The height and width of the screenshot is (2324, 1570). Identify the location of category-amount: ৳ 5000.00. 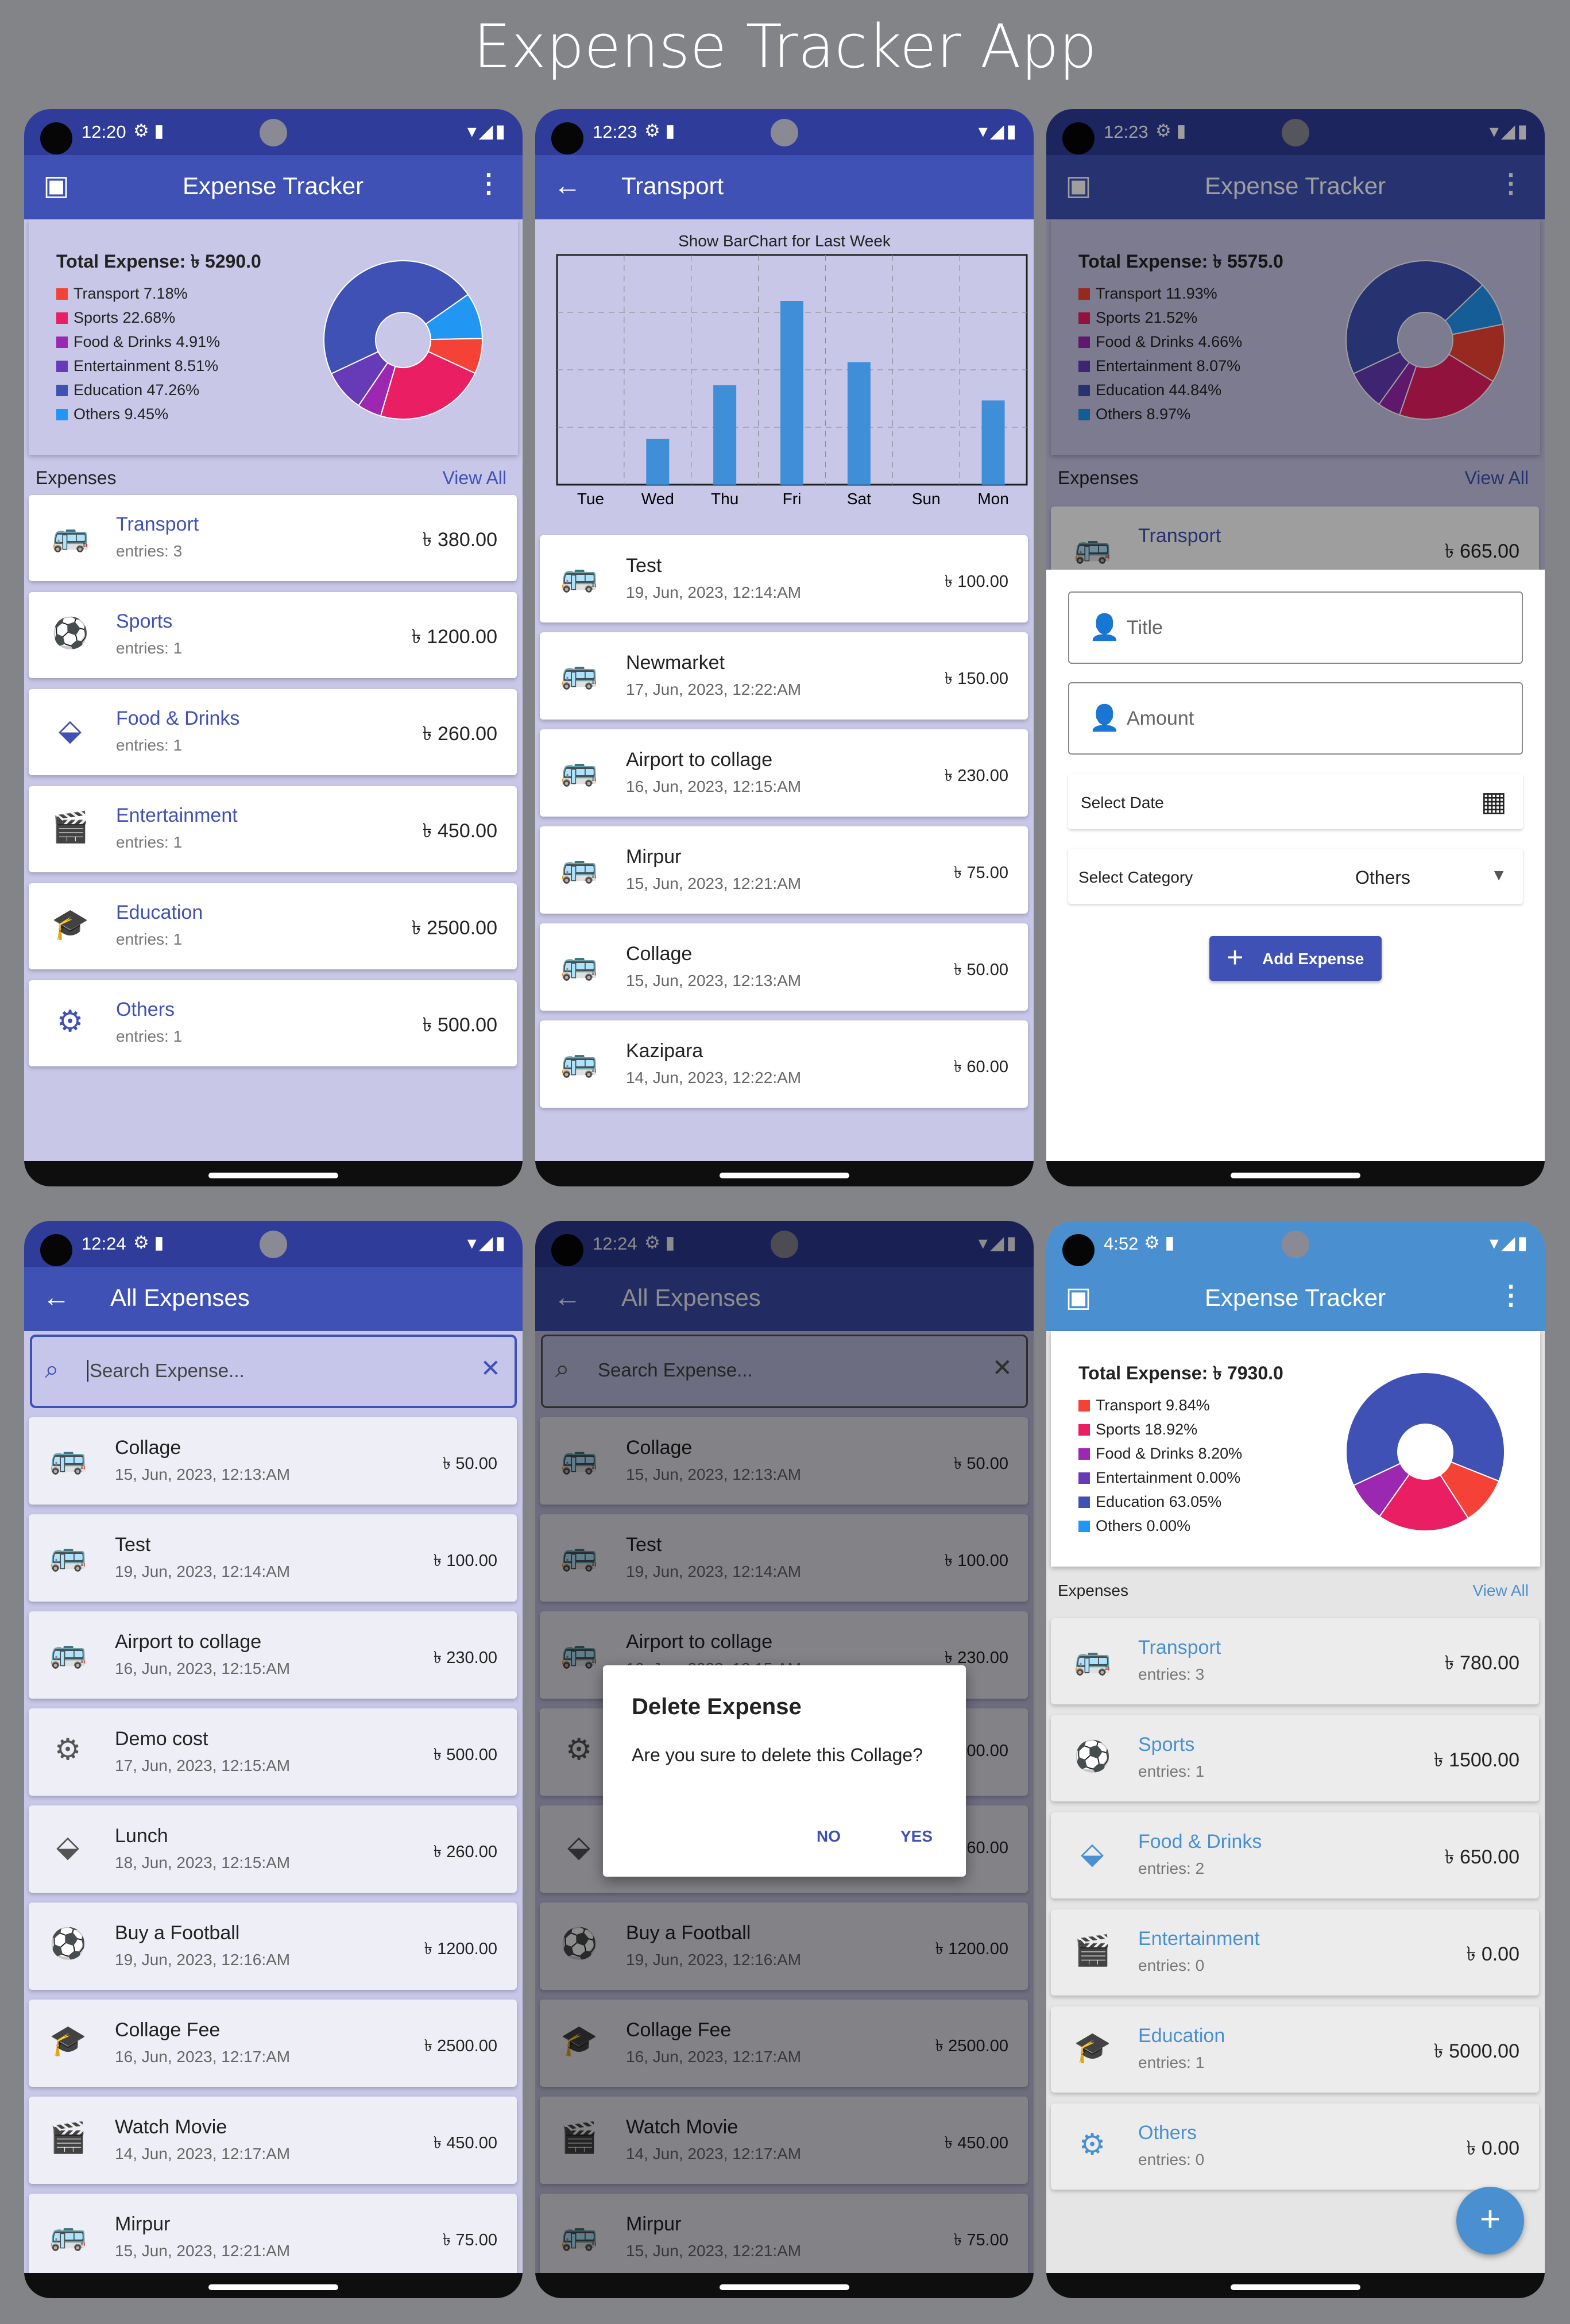
(1476, 2051).